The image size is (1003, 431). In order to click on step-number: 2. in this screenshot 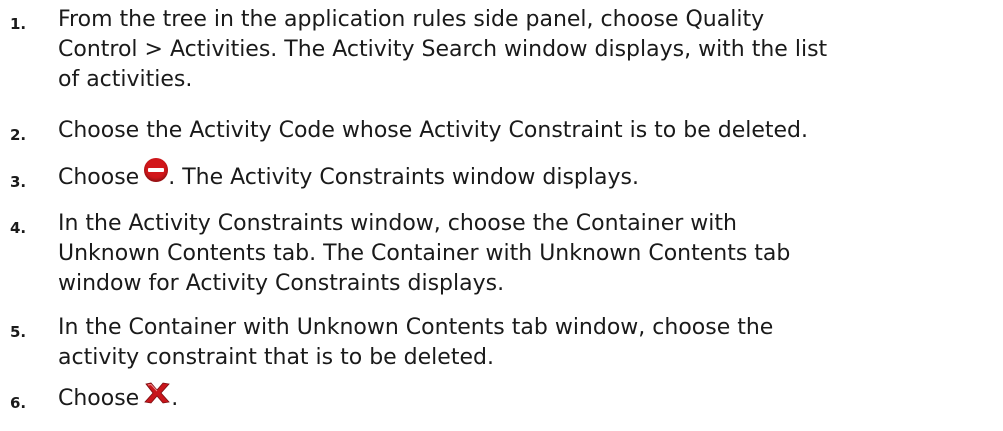, I will do `click(18, 135)`.